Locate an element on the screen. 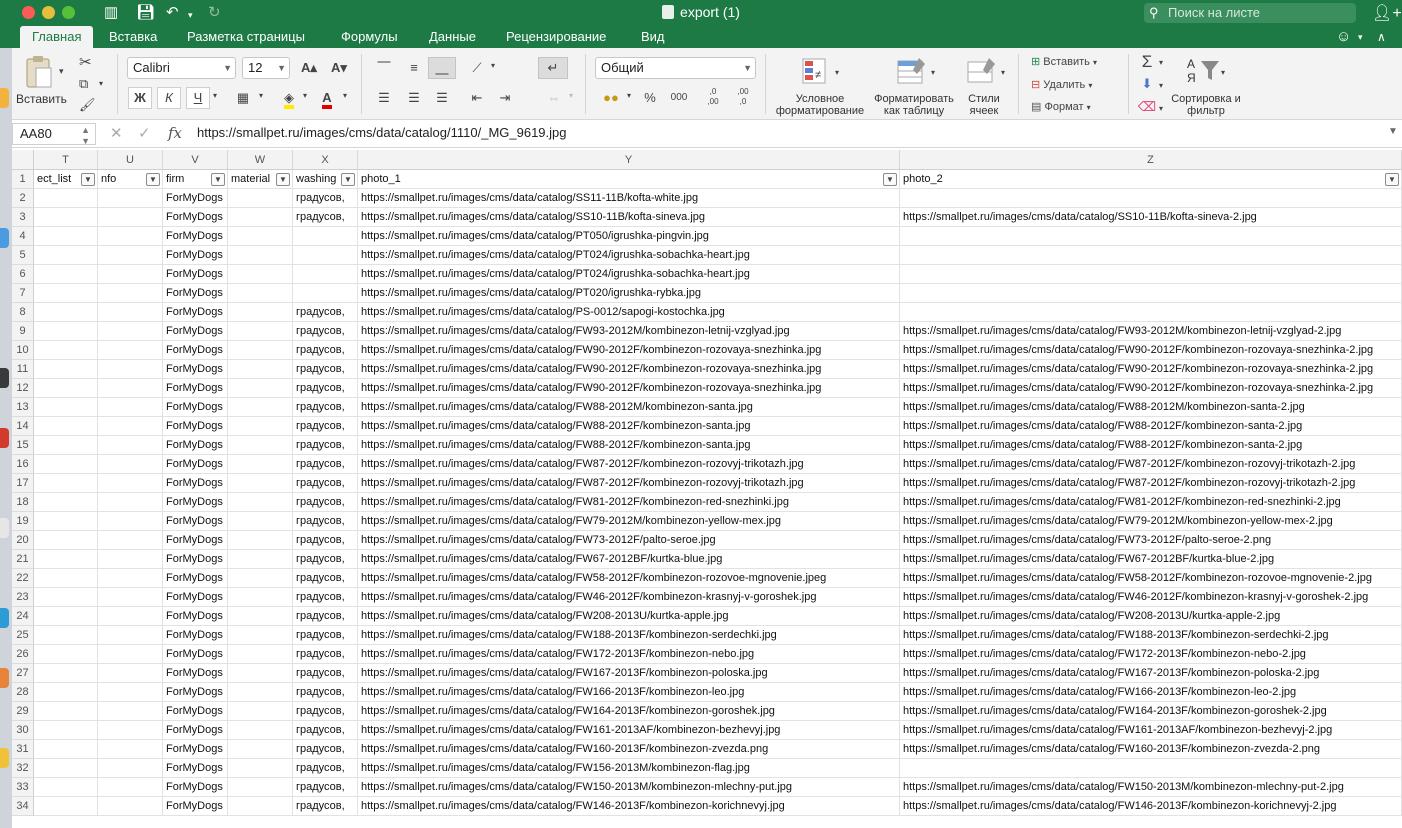 The image size is (1402, 828). table-header-cell: washing ▼ is located at coordinates (325, 179).